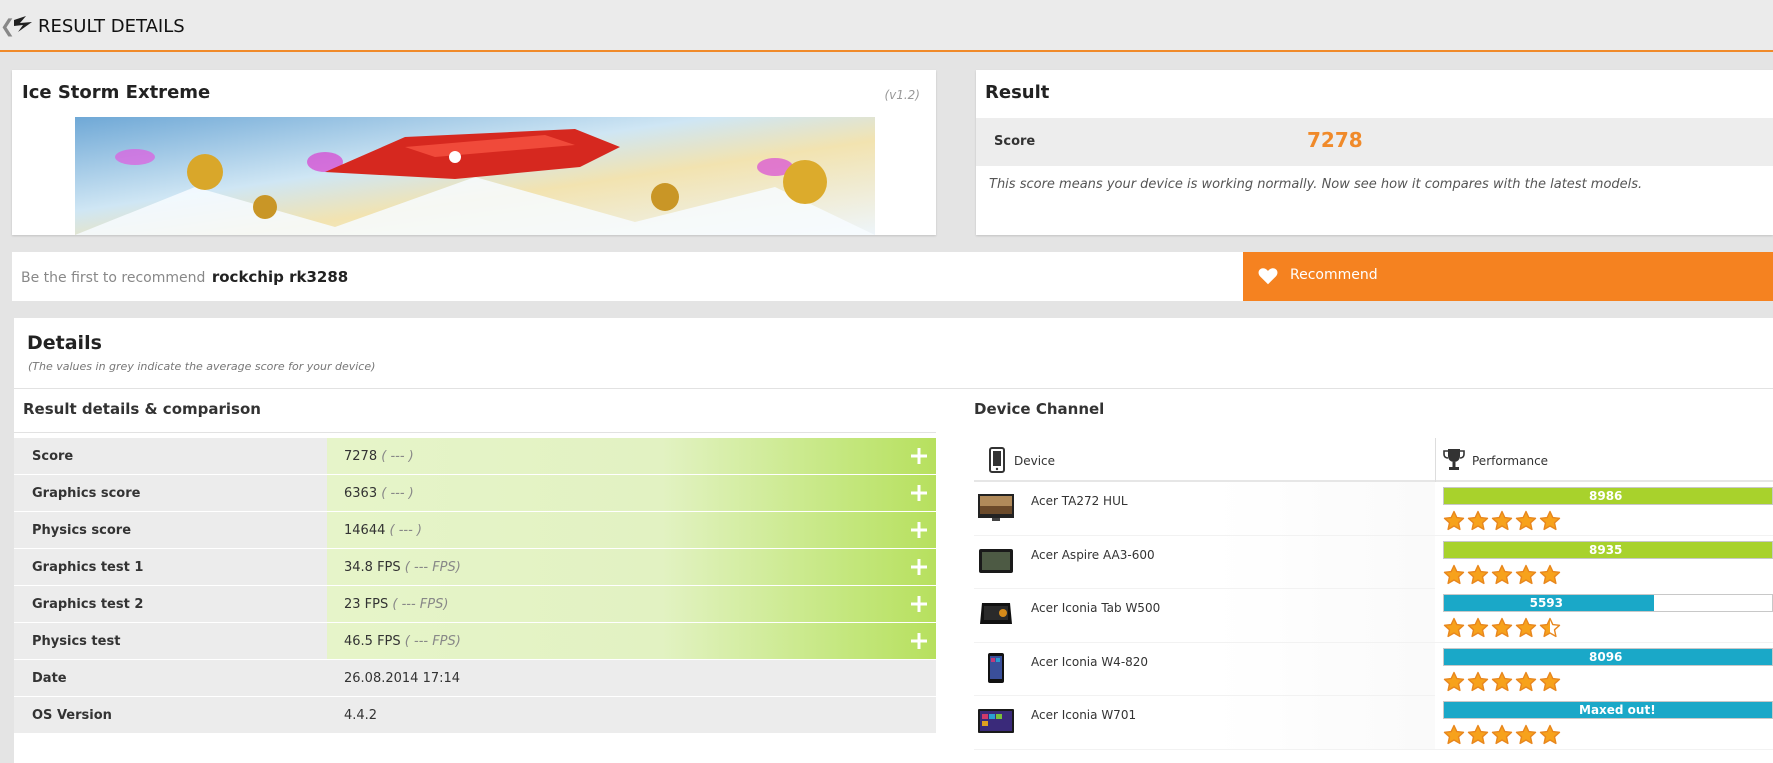  I want to click on test-card: Ice Storm Extreme (v1.2), so click(474, 152).